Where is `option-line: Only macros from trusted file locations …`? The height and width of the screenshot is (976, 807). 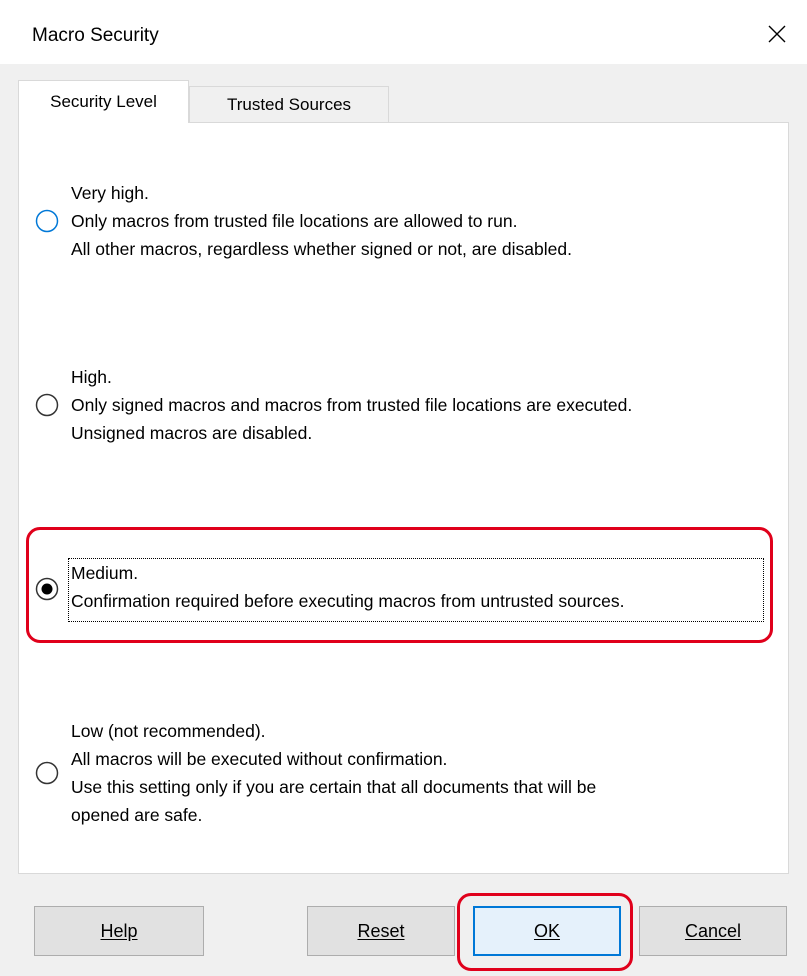
option-line: Only macros from trusted file locations … is located at coordinates (294, 221).